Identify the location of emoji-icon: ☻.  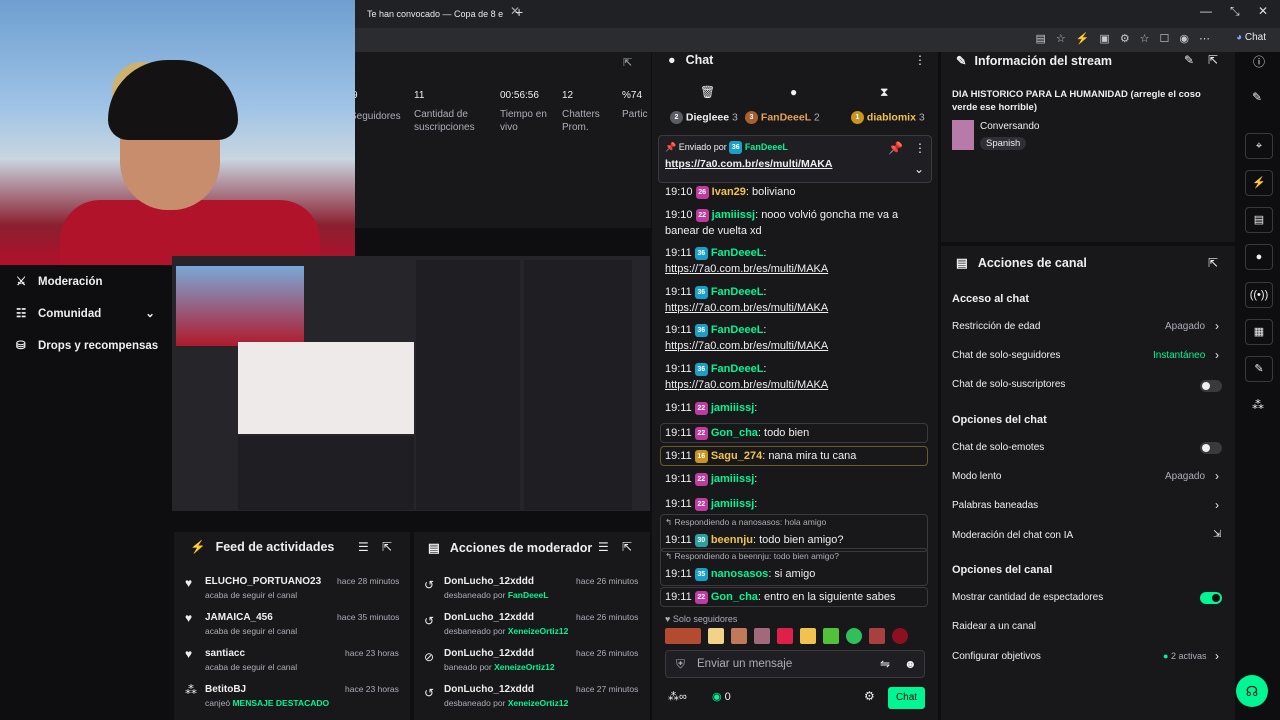
(910, 664).